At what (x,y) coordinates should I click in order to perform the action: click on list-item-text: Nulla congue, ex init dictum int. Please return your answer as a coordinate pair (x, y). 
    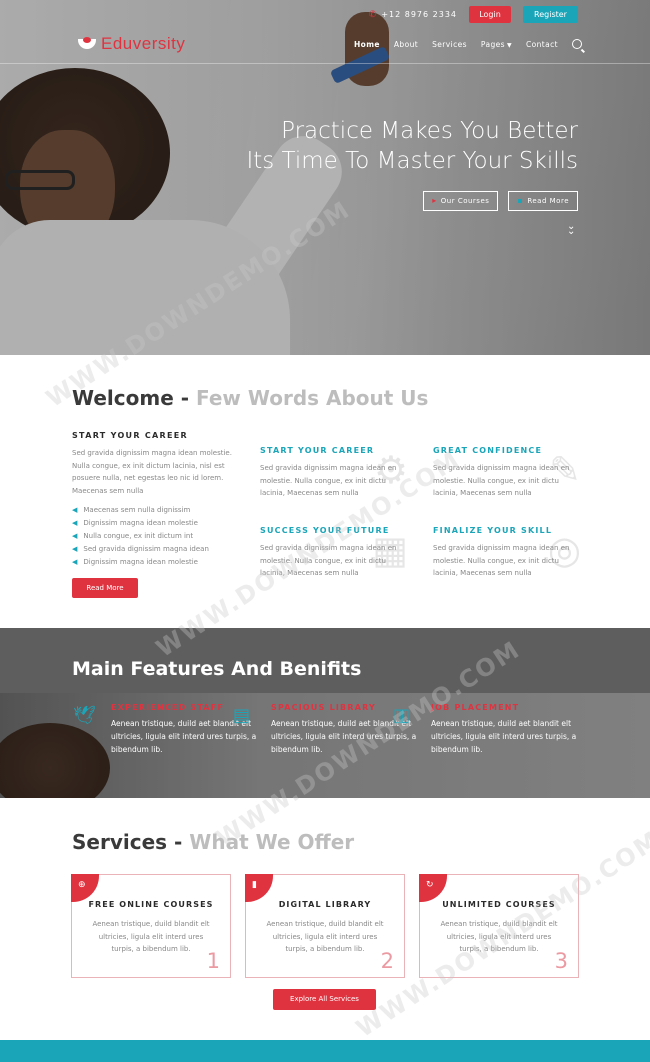
    Looking at the image, I should click on (138, 535).